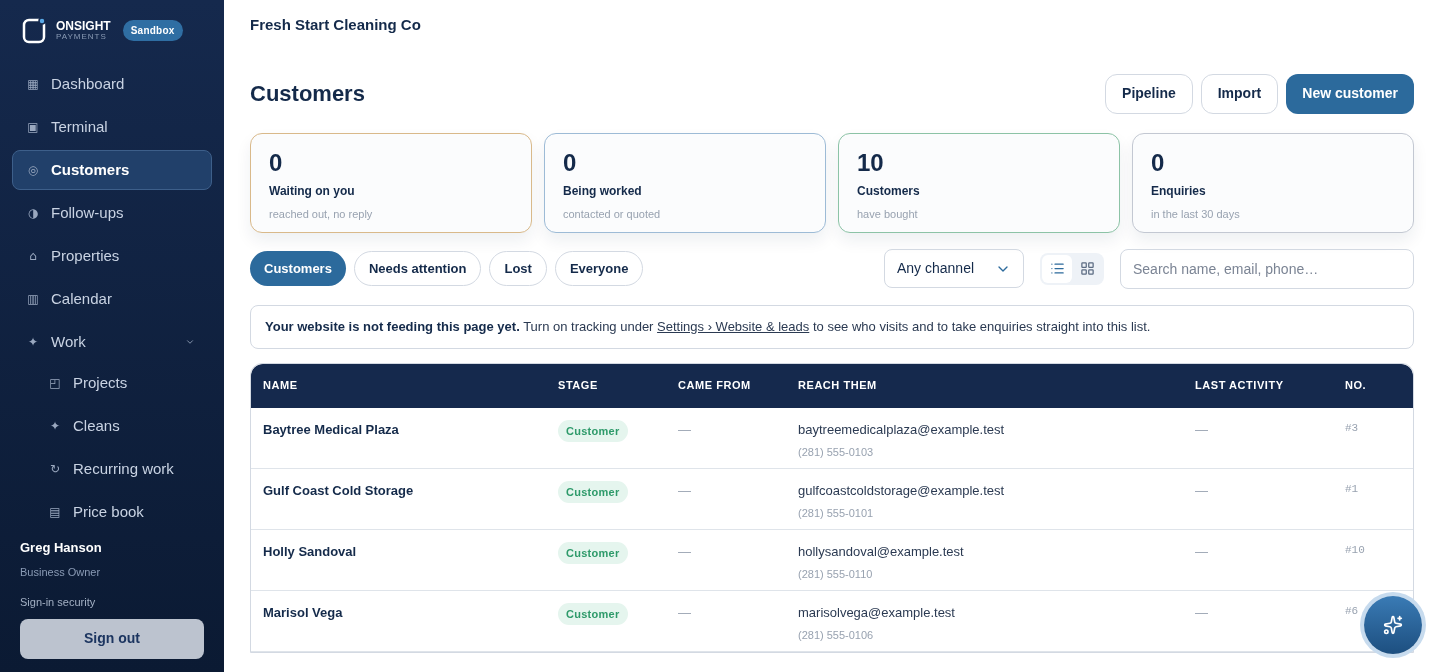 The image size is (1440, 672). What do you see at coordinates (33, 127) in the screenshot?
I see `nav-icon: ▣` at bounding box center [33, 127].